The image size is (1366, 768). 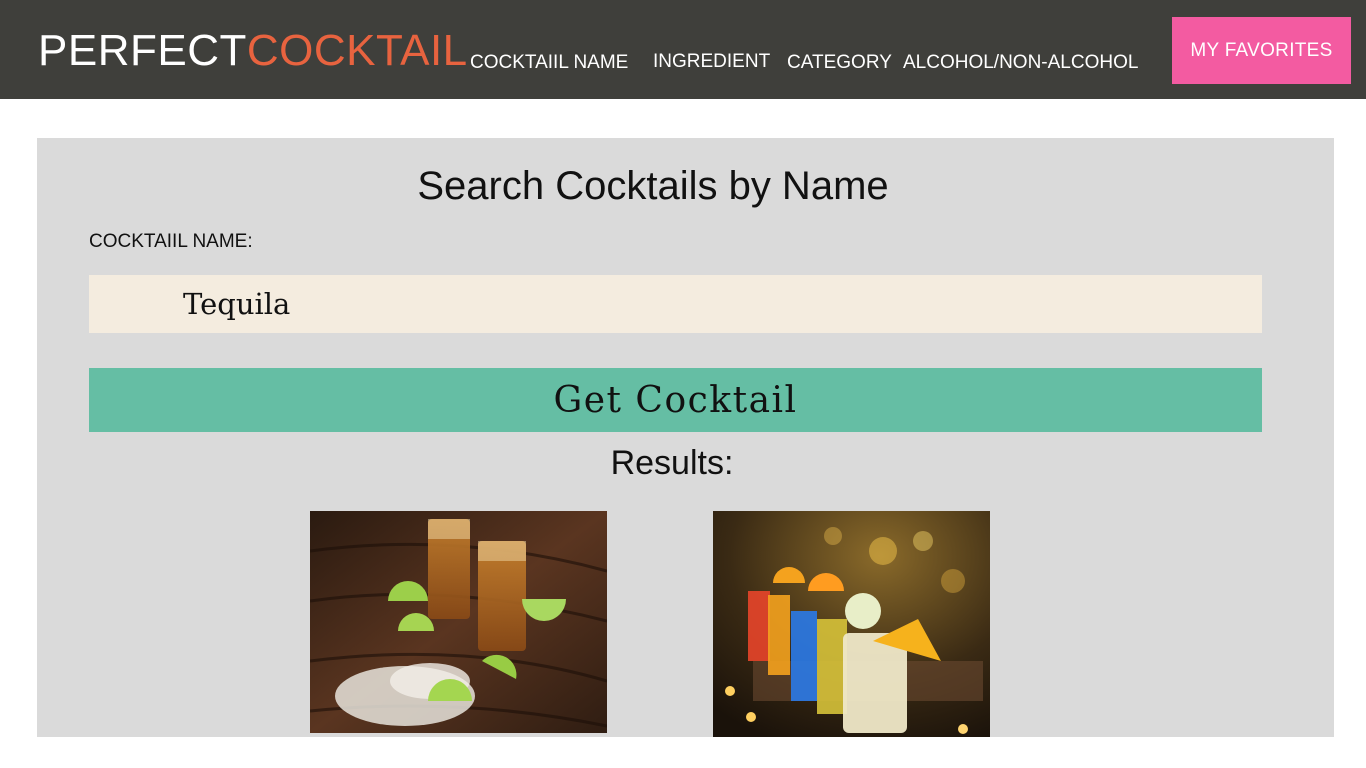 What do you see at coordinates (675, 400) in the screenshot?
I see `get-cocktail-button: Get Cocktail` at bounding box center [675, 400].